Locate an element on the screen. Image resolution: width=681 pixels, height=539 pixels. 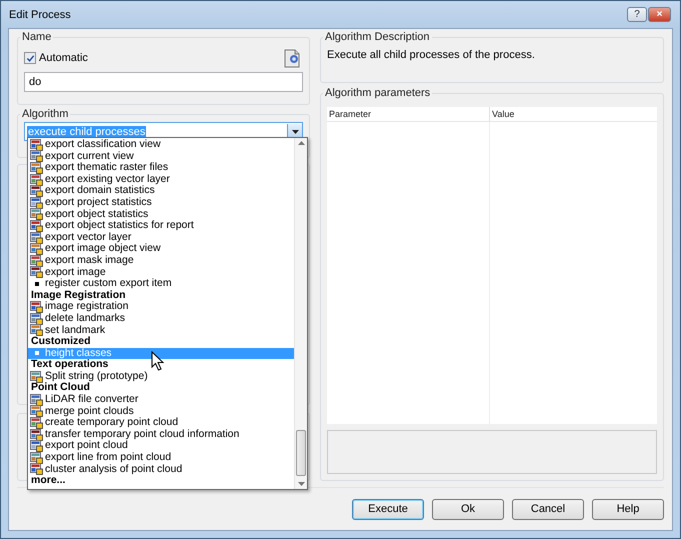
list-item: cluster analysis of point cloud is located at coordinates (161, 470).